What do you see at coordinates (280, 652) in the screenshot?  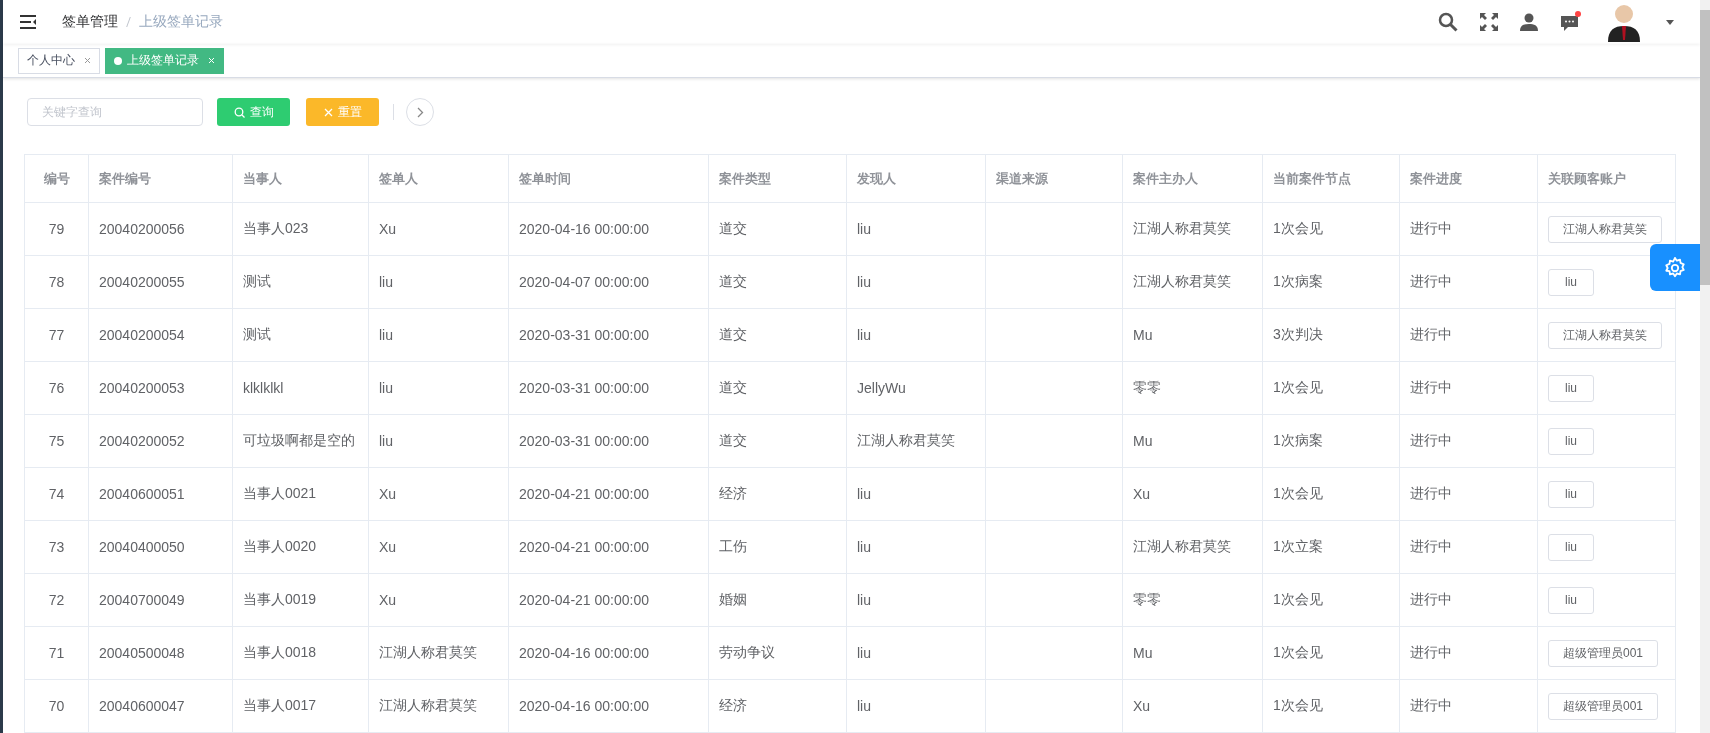 I see `table-cell: 当事人0018` at bounding box center [280, 652].